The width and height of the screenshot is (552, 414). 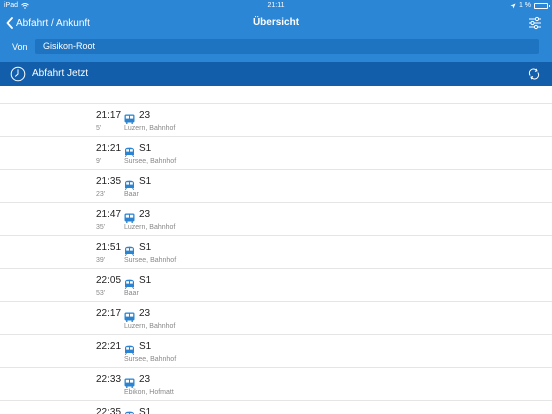 What do you see at coordinates (324, 153) in the screenshot?
I see `departure-row-content: 21:21 9' S1 Sursee, Bahnhof` at bounding box center [324, 153].